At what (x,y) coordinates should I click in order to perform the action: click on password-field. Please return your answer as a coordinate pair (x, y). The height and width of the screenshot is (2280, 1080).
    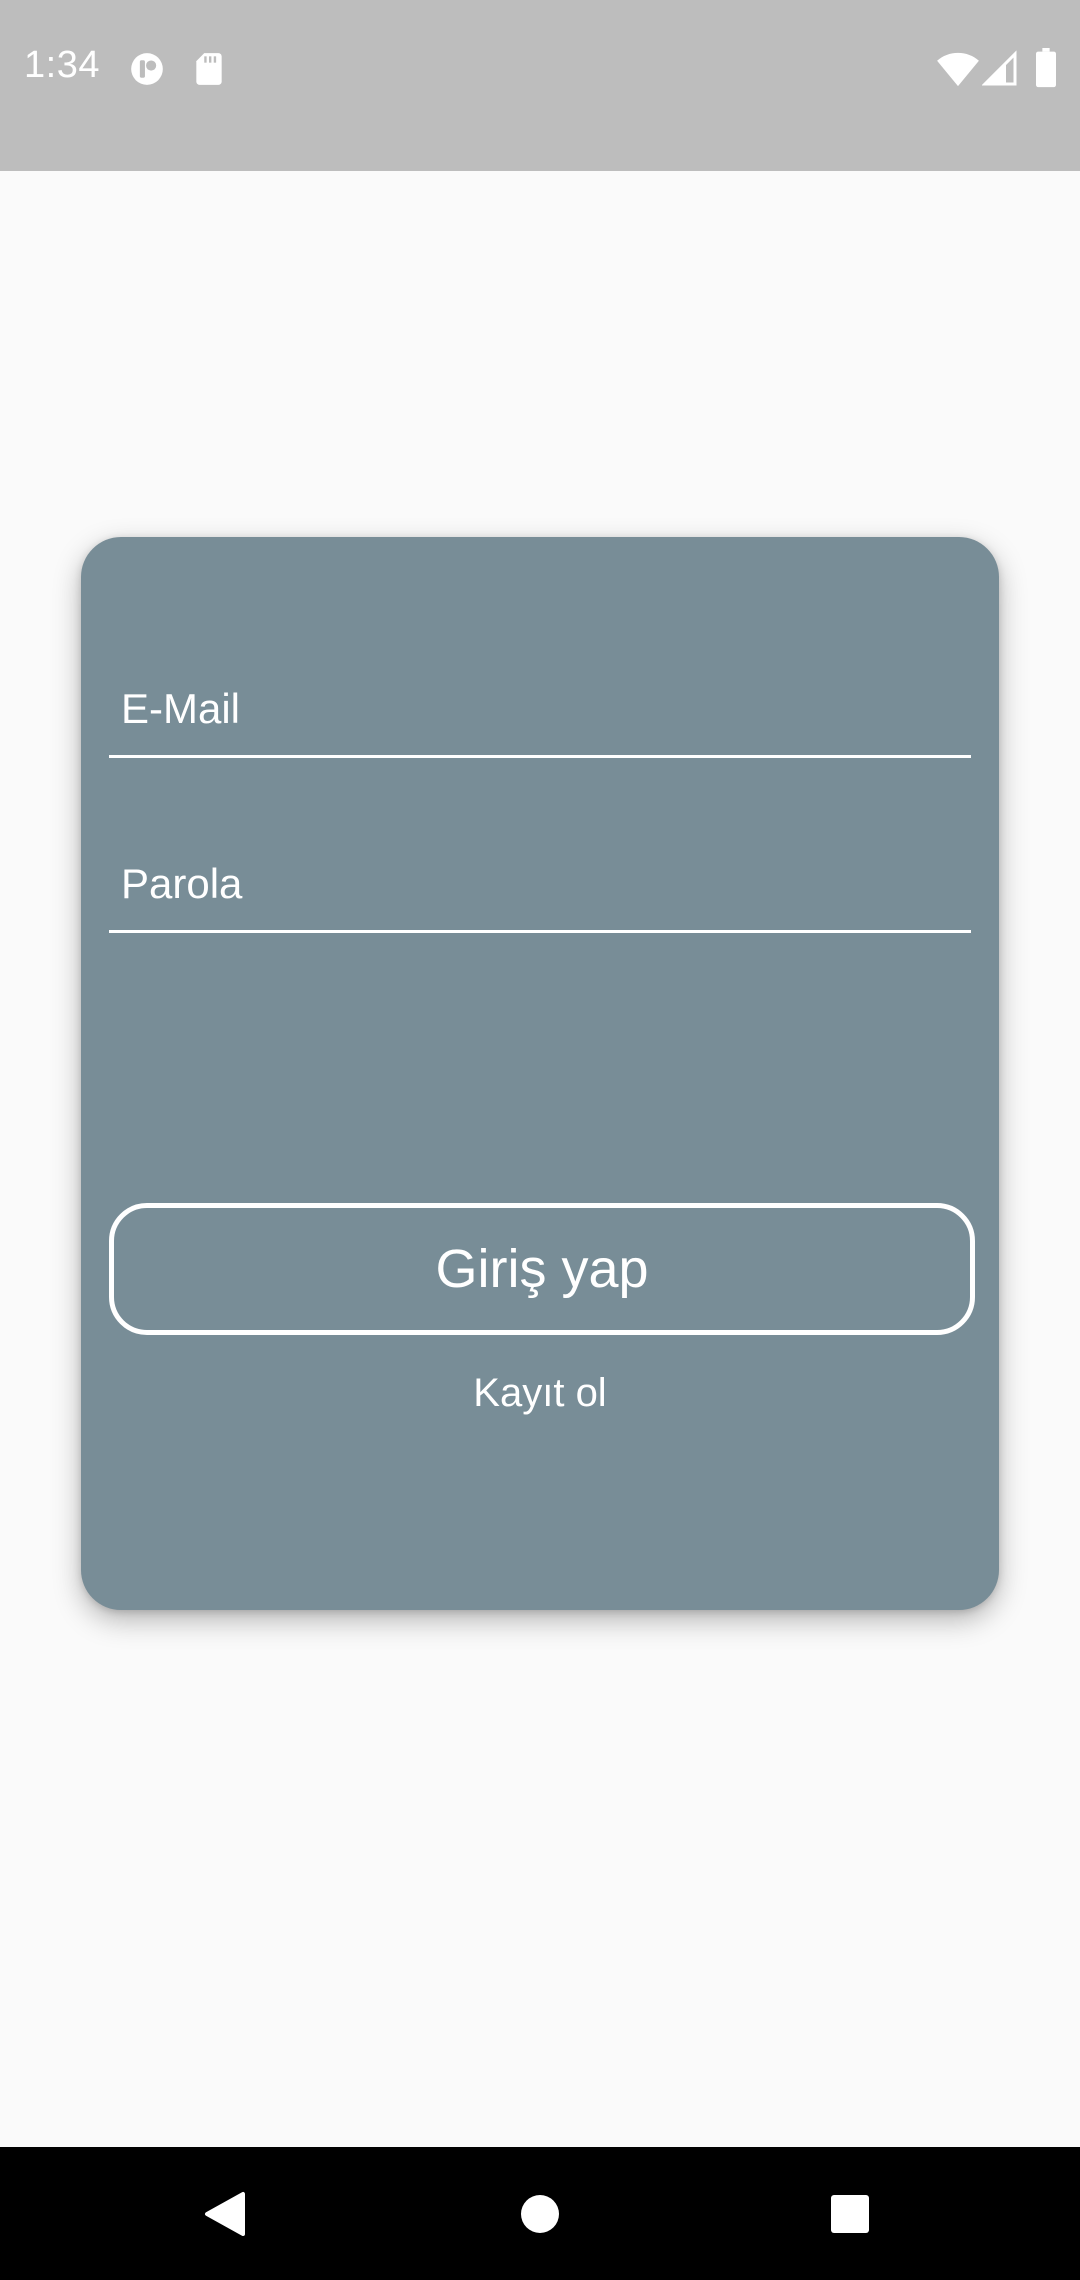
    Looking at the image, I should click on (540, 881).